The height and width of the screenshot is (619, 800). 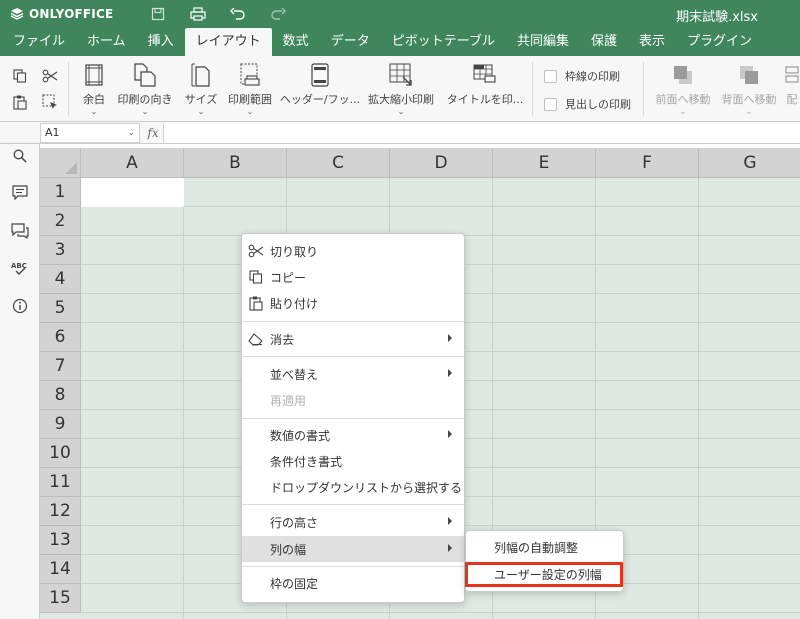 I want to click on row-header: 15, so click(x=60, y=598).